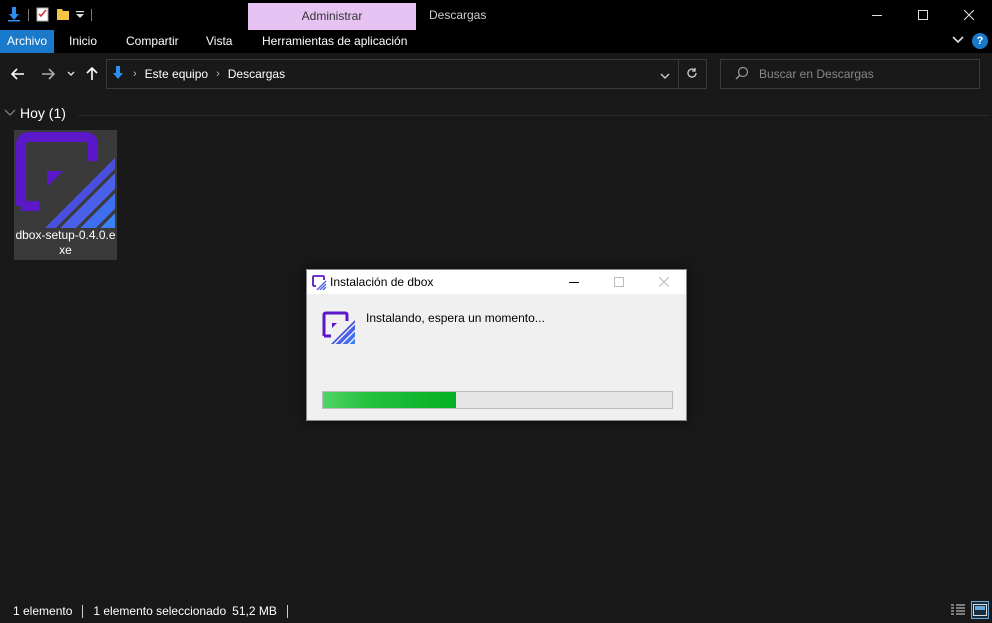 The width and height of the screenshot is (992, 623). I want to click on expand-ribbon-icon, so click(958, 41).